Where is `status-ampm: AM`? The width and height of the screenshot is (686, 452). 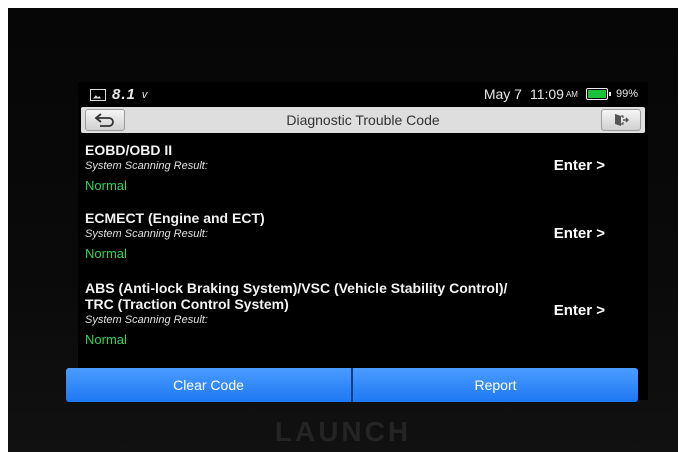
status-ampm: AM is located at coordinates (571, 94).